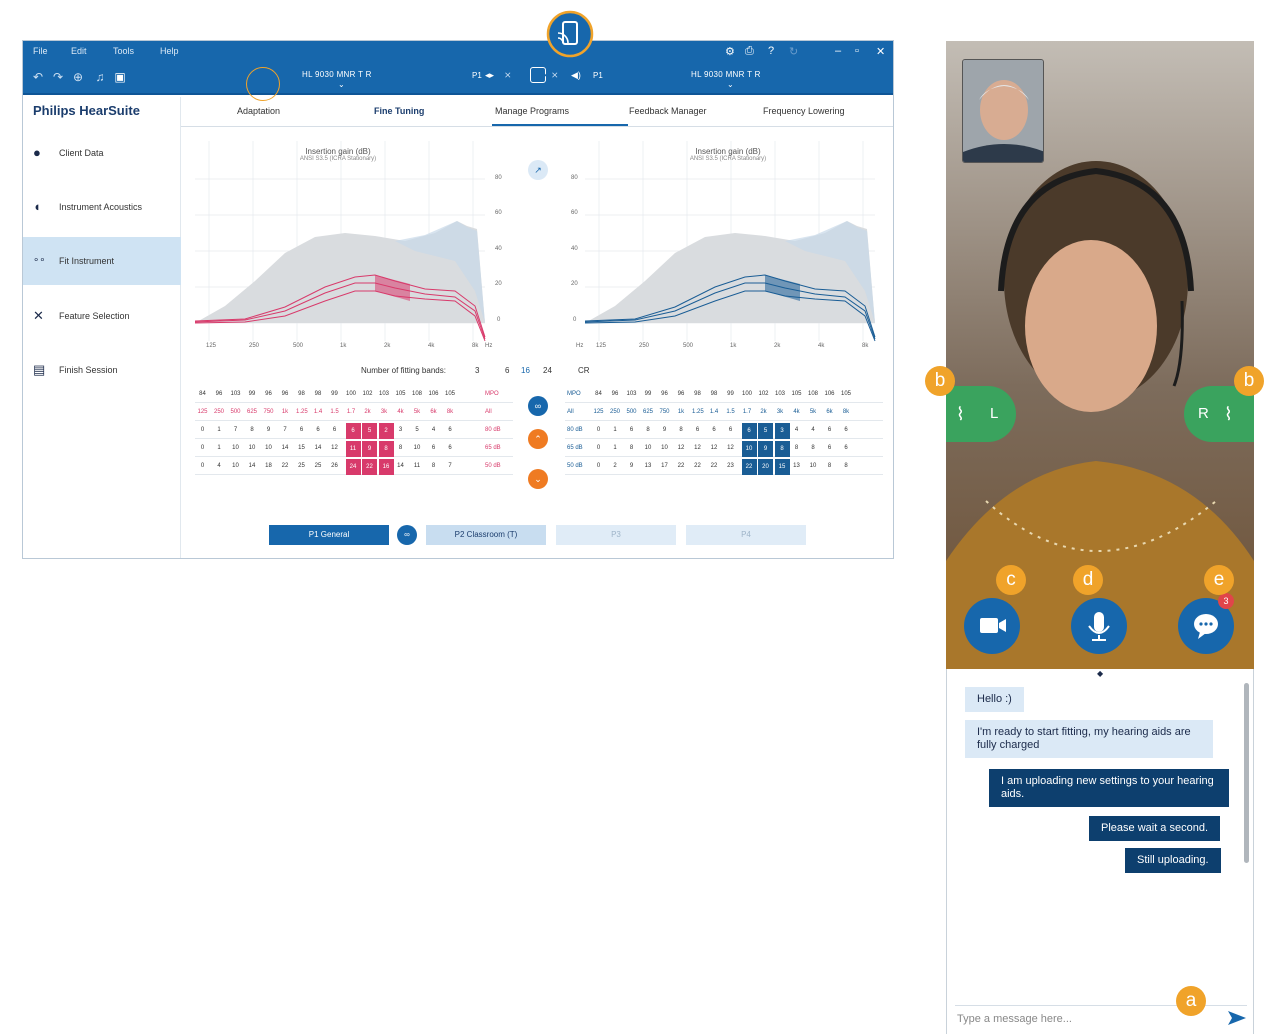 Image resolution: width=1271 pixels, height=1034 pixels. I want to click on sidebar-item-feature-selection: ✕ Feature Selection, so click(102, 316).